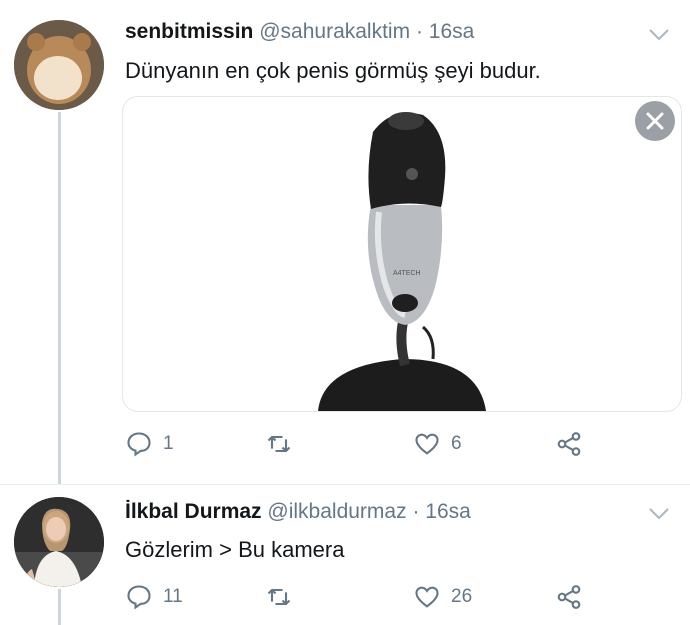 This screenshot has width=690, height=625. I want to click on username: @sahurakalktim, so click(334, 31).